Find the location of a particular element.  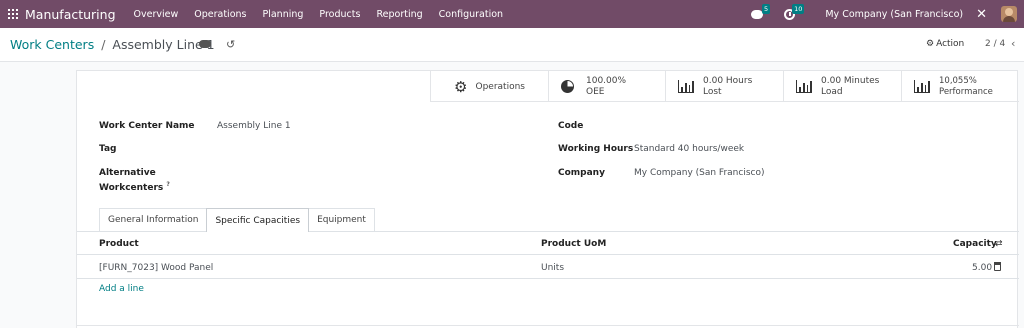

breadcrumb: Work Centers / Assembly Line 1 is located at coordinates (112, 44).